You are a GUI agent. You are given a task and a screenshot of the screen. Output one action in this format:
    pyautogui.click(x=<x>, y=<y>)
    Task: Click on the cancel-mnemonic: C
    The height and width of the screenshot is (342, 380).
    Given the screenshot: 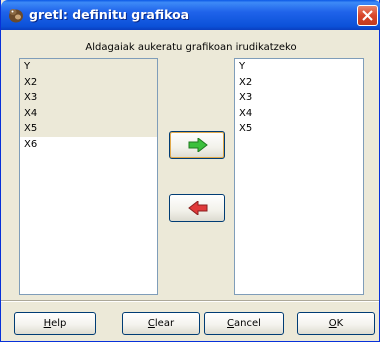 What is the action you would take?
    pyautogui.click(x=231, y=323)
    